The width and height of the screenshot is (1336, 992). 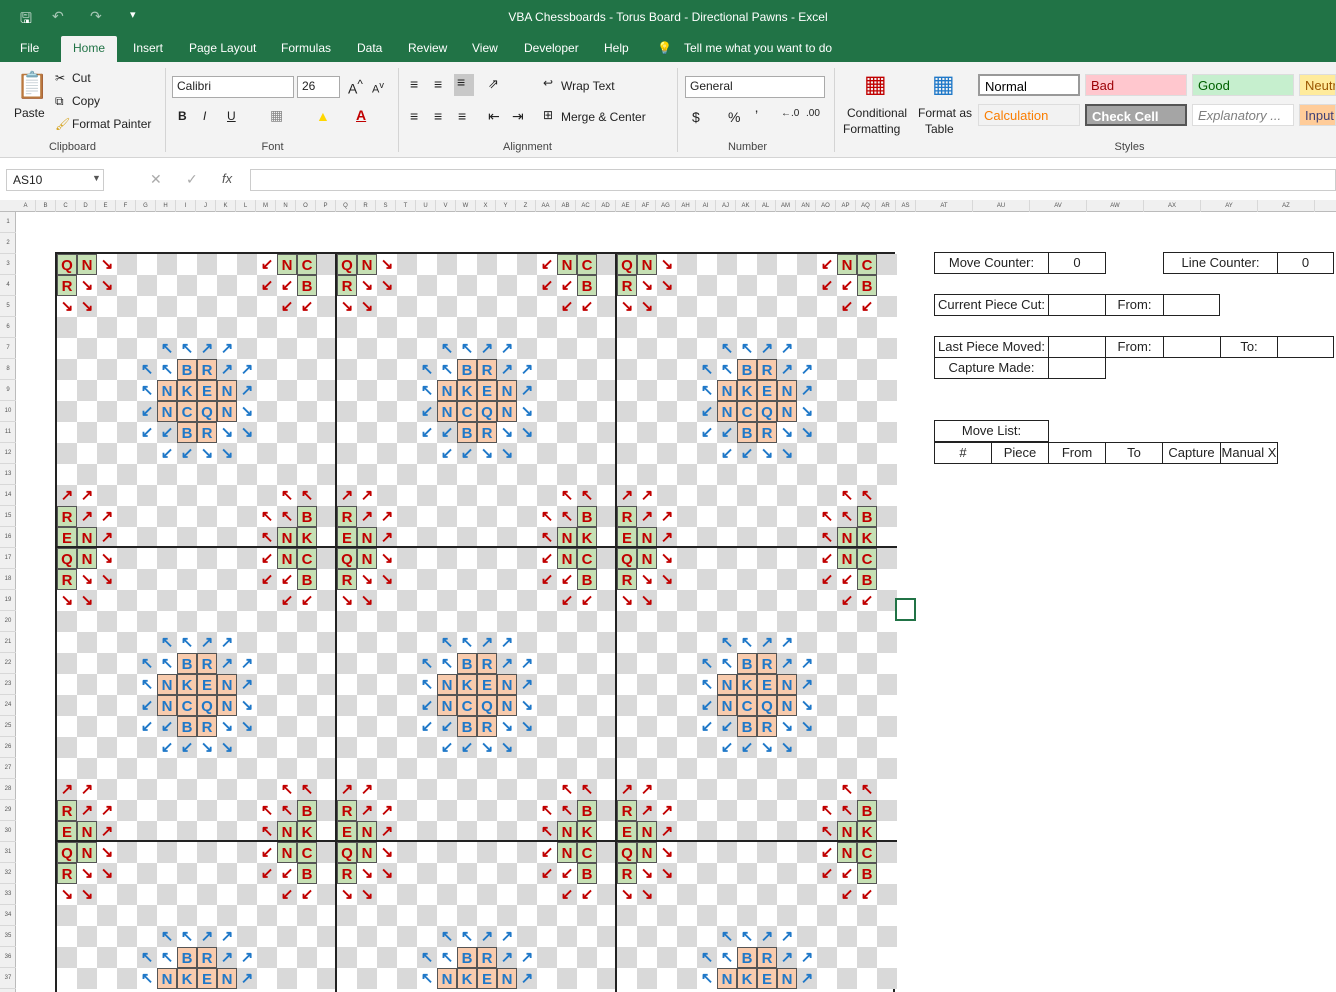 I want to click on column-header-AO: AO, so click(x=826, y=206).